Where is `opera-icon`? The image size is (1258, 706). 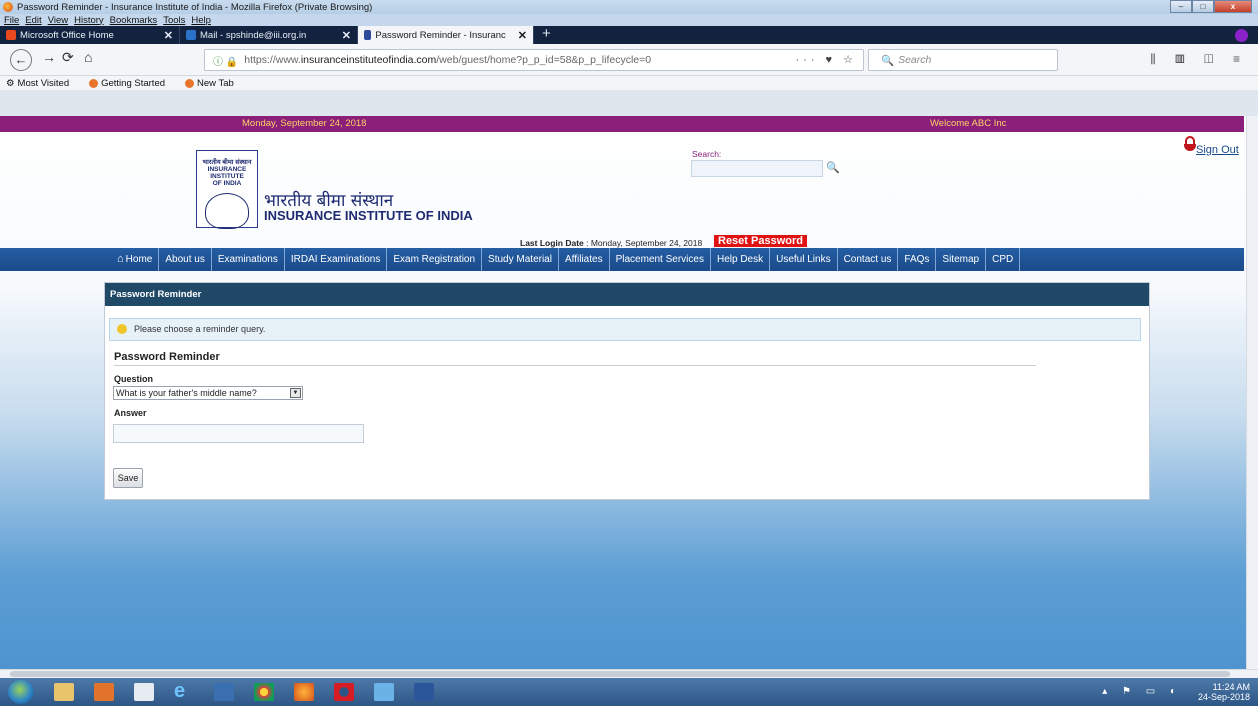 opera-icon is located at coordinates (344, 692).